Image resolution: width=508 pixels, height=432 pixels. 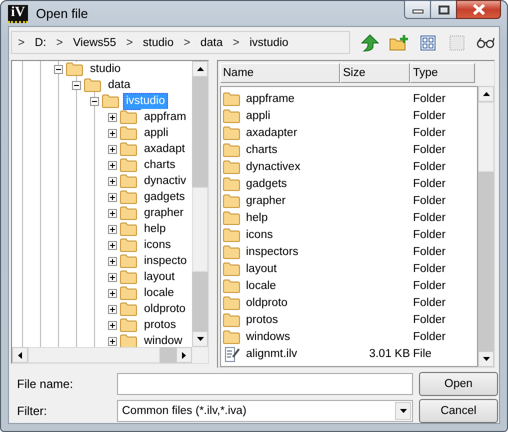 I want to click on file-name: protos, so click(x=262, y=320).